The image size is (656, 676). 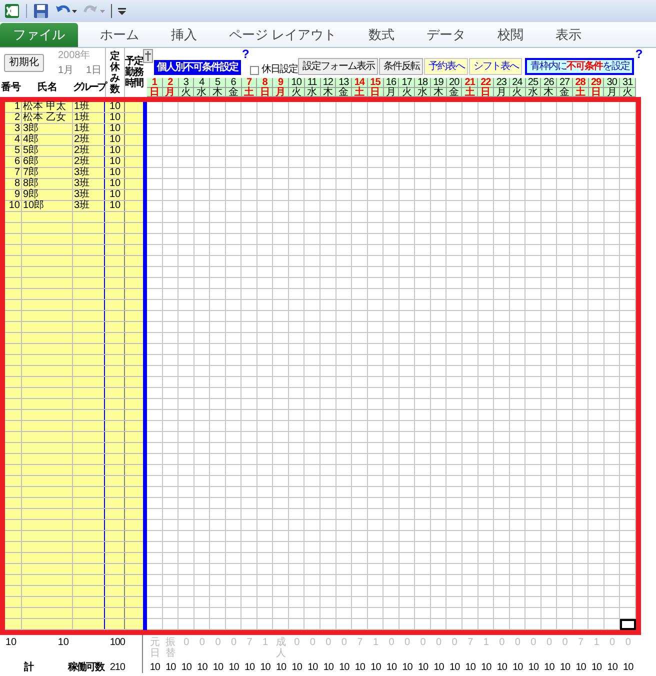 I want to click on save-icon, so click(x=41, y=11).